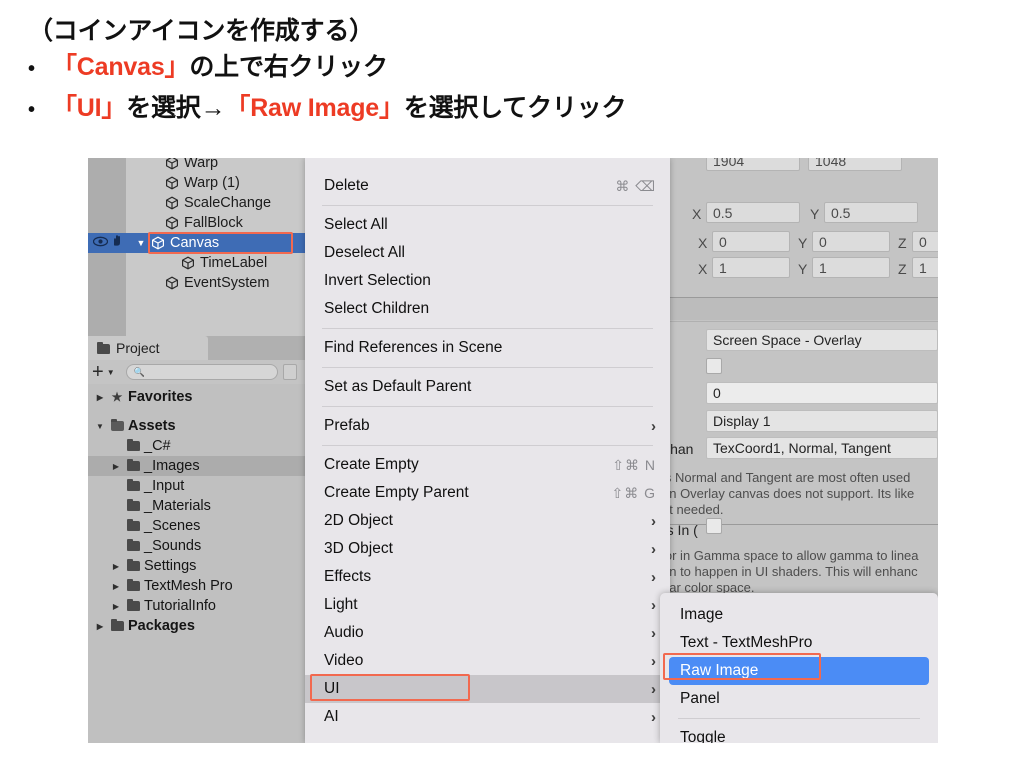  Describe the element at coordinates (855, 164) in the screenshot. I see `rect-height-field: 1048` at that location.